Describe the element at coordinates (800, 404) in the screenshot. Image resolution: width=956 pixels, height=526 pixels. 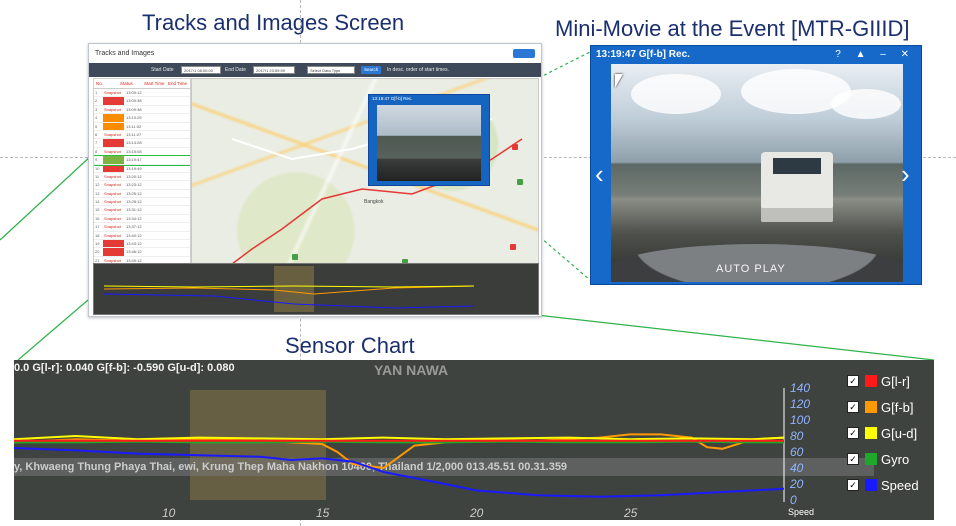
I see `y-tick-label: 120` at that location.